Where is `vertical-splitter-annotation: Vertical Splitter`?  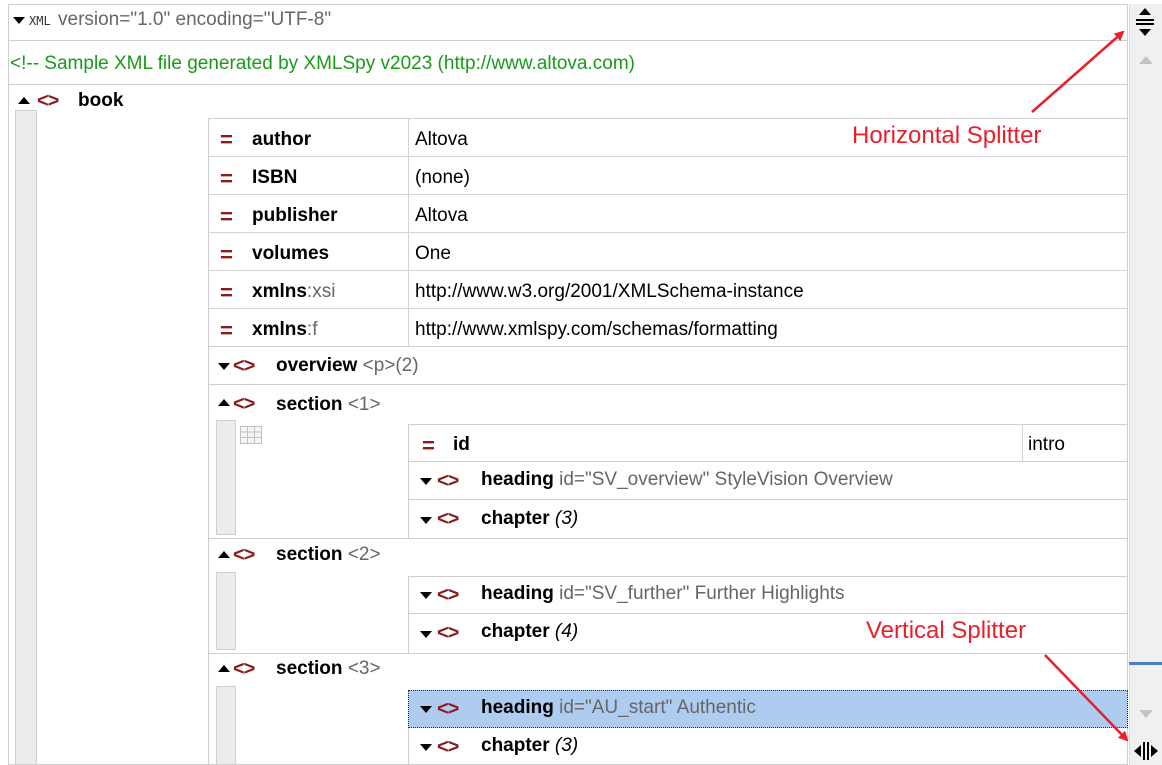 vertical-splitter-annotation: Vertical Splitter is located at coordinates (946, 630).